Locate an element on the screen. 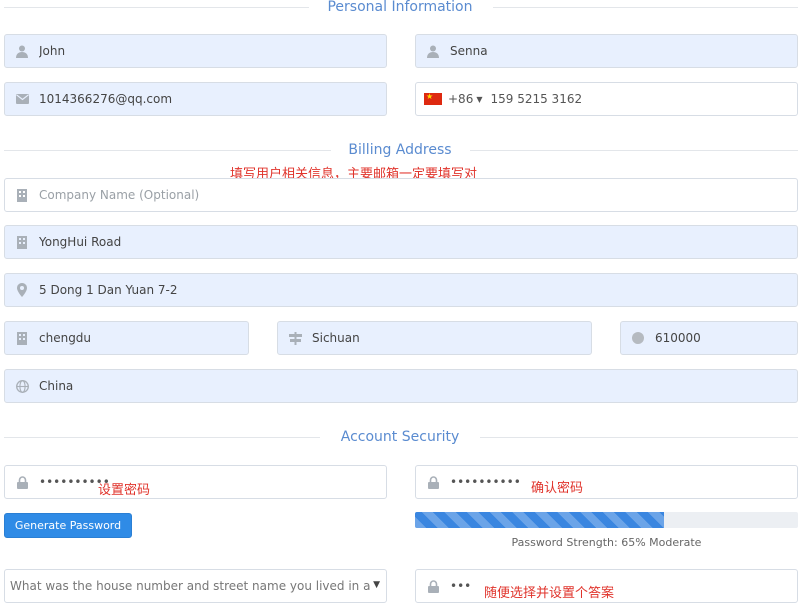  password-strength-bar is located at coordinates (606, 520).